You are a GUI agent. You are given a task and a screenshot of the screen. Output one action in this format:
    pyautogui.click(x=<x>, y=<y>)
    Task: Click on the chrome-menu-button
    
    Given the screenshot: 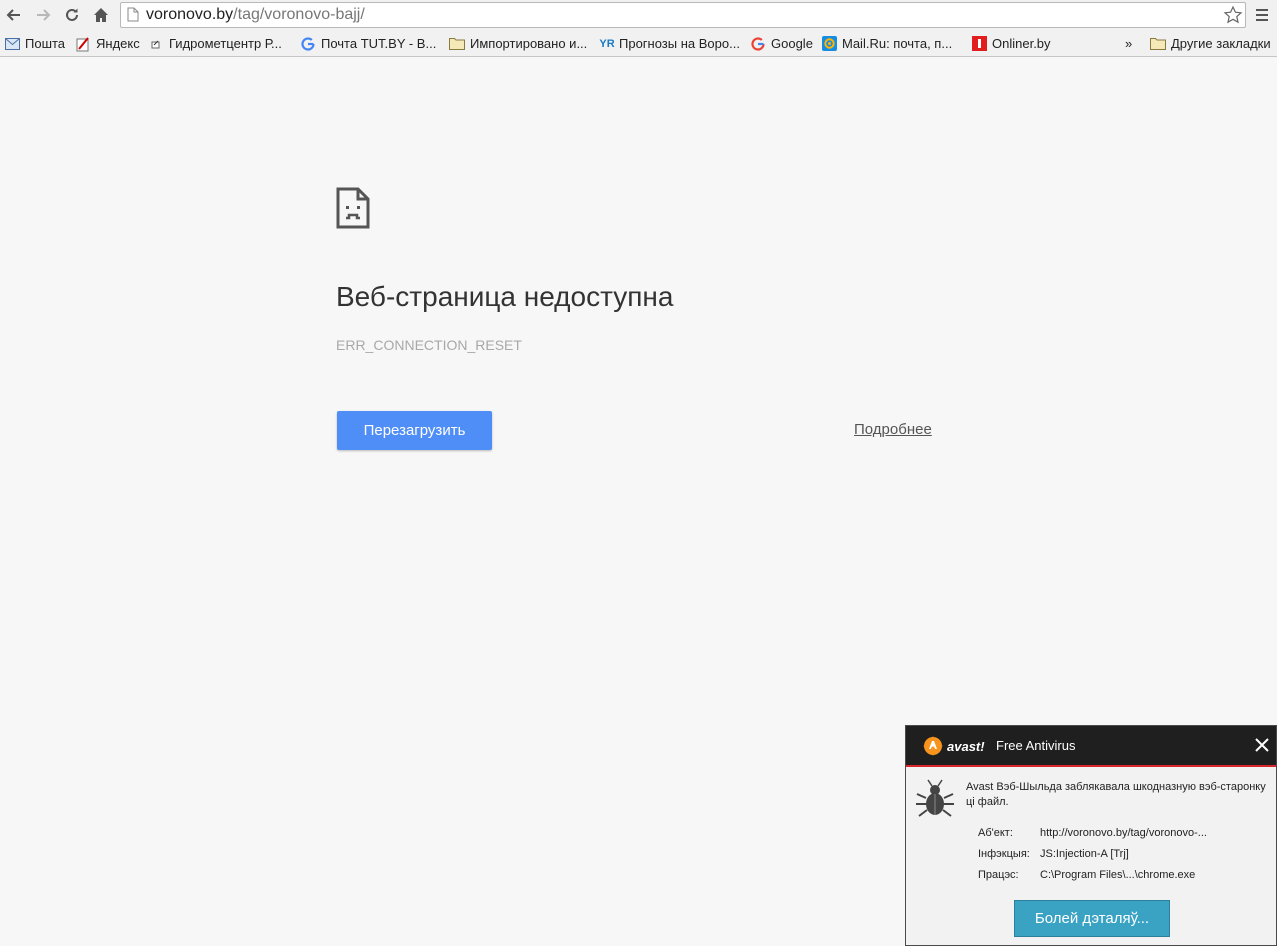 What is the action you would take?
    pyautogui.click(x=1262, y=15)
    